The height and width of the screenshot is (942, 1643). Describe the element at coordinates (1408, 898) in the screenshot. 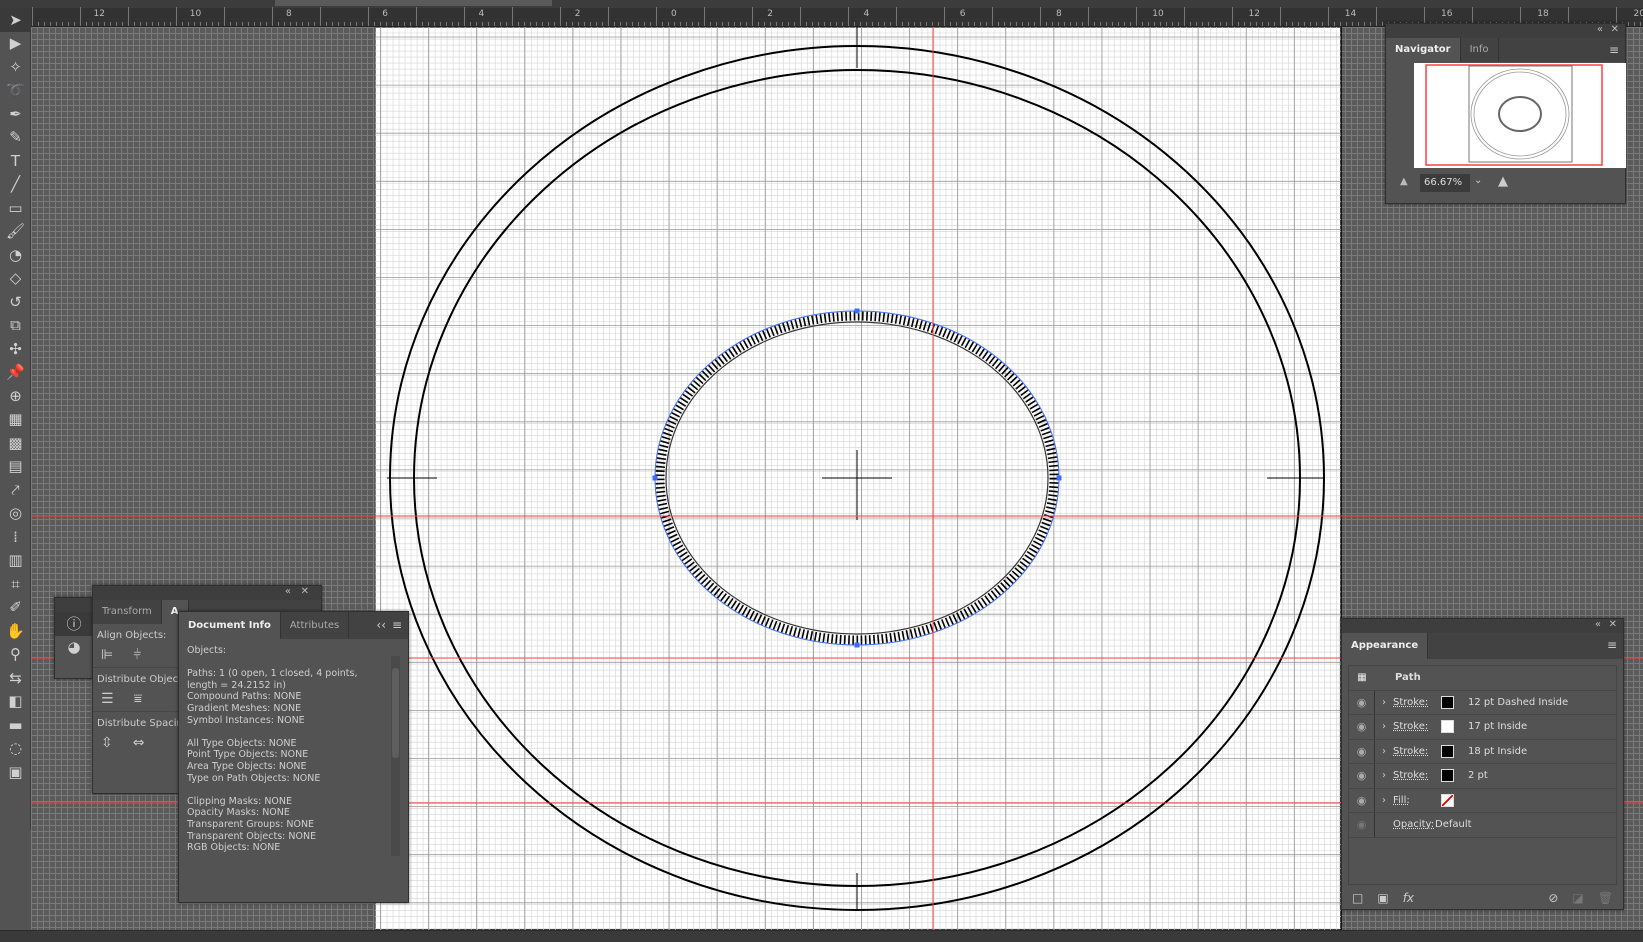

I see `fx-icon: fx` at that location.